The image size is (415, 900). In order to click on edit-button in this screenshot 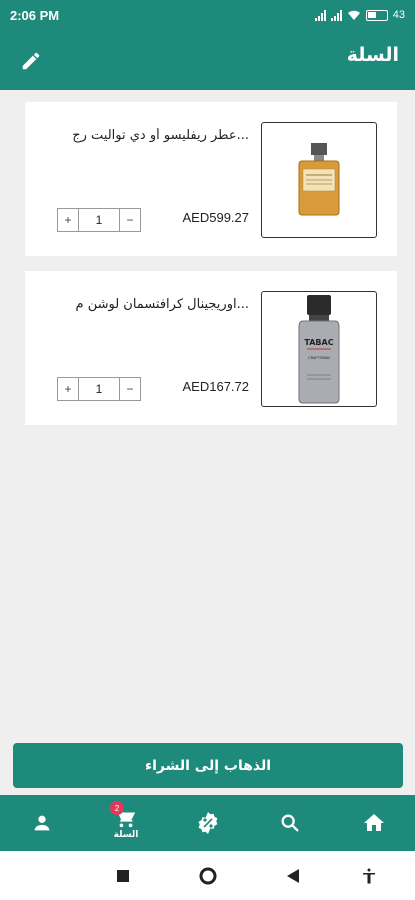, I will do `click(31, 61)`.